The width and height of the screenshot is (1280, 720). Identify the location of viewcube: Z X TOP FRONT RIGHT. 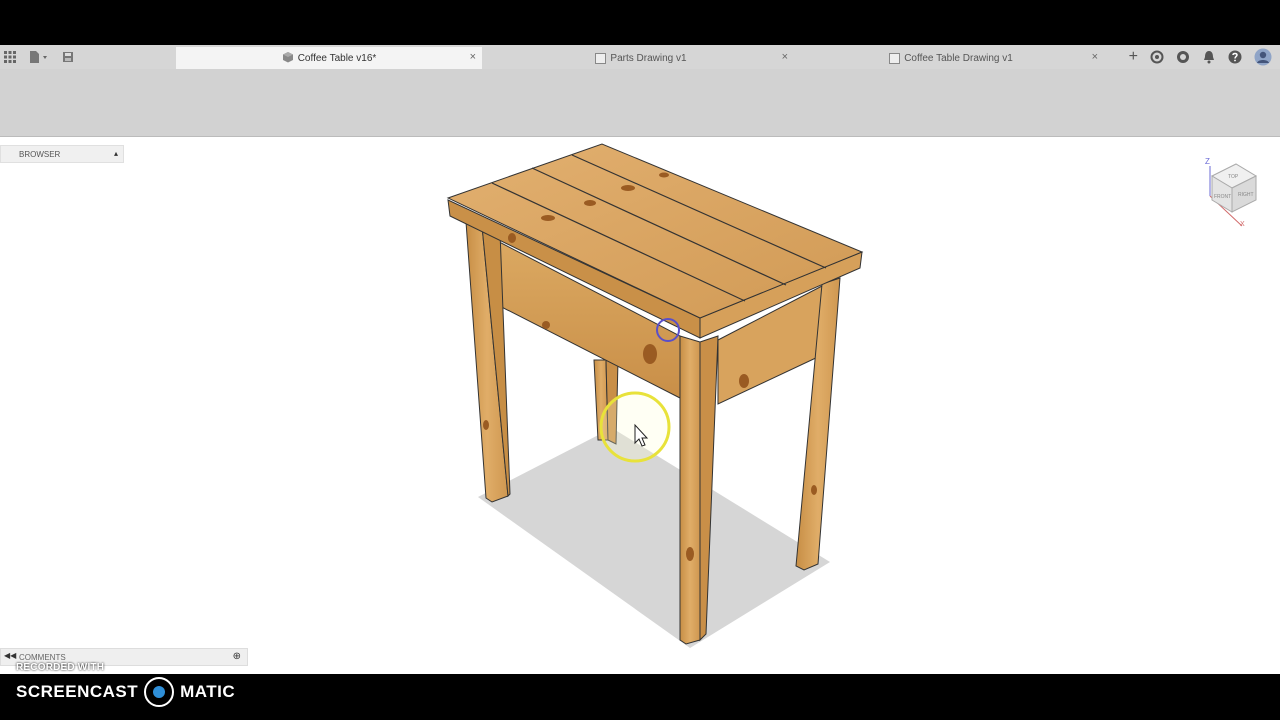
(1232, 192).